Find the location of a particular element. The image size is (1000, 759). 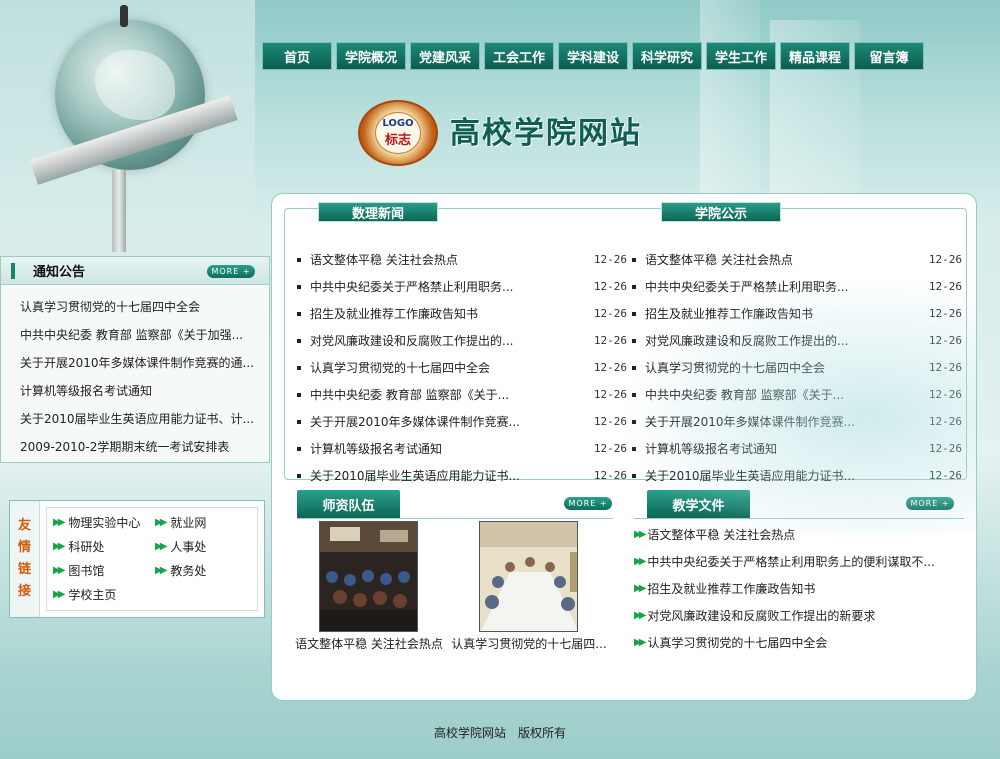

friend-links-label: 友 情 链 接 is located at coordinates (25, 559).